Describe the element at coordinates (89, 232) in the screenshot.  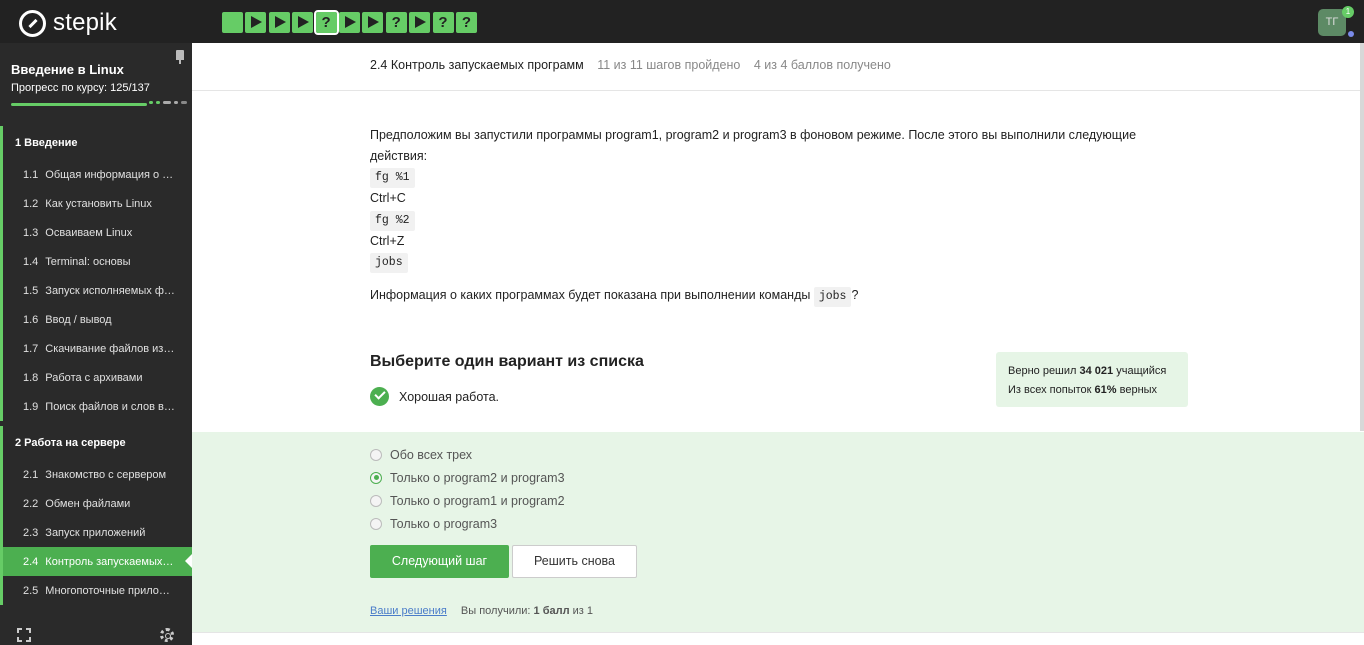
I see `lesson-label: Осваиваем Linux` at that location.